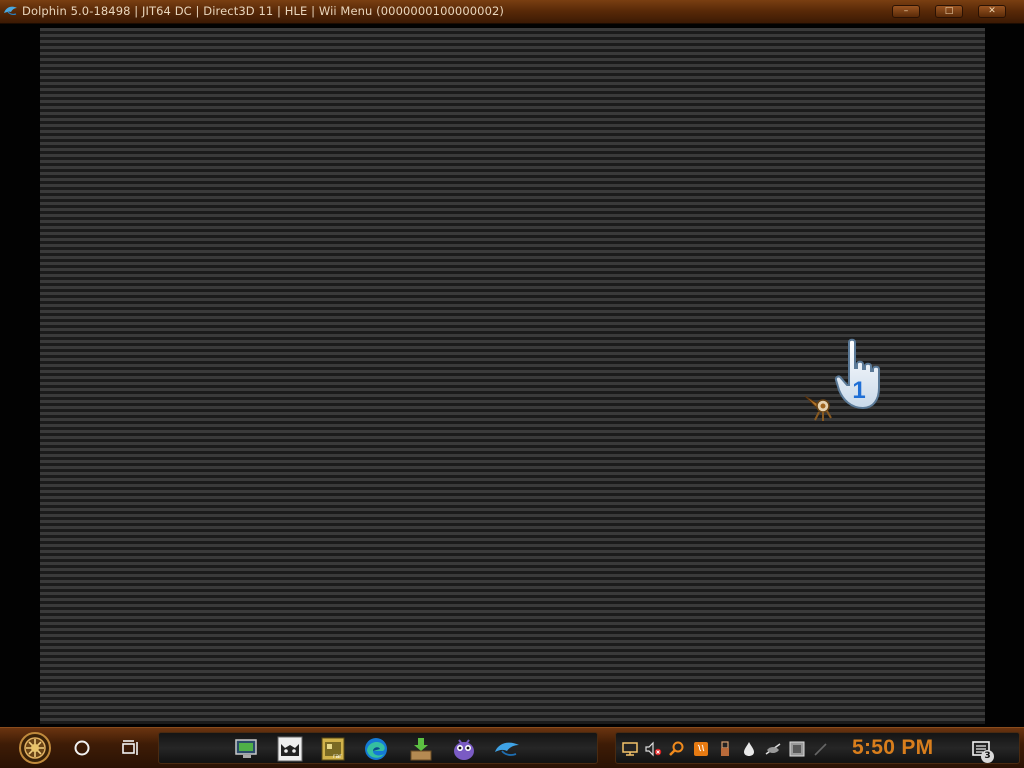 This screenshot has width=1024, height=768. I want to click on java-icon, so click(701, 749).